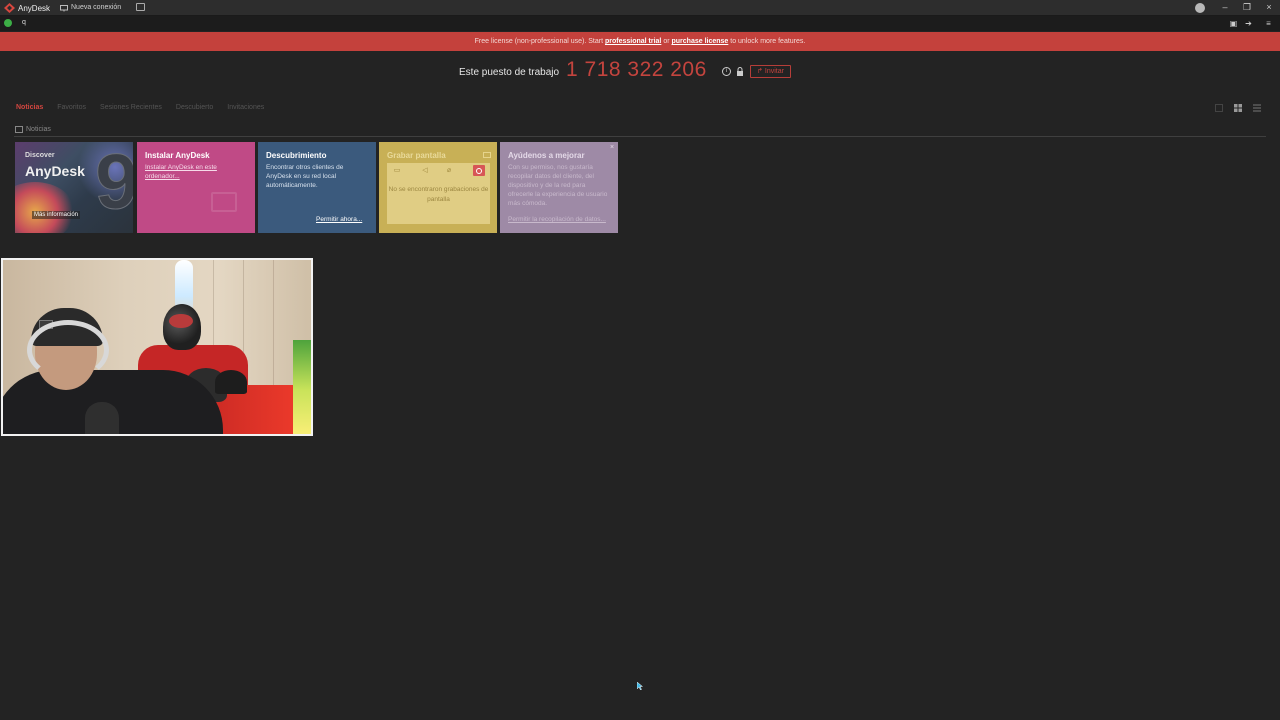  Describe the element at coordinates (666, 41) in the screenshot. I see `banner-middle: or` at that location.